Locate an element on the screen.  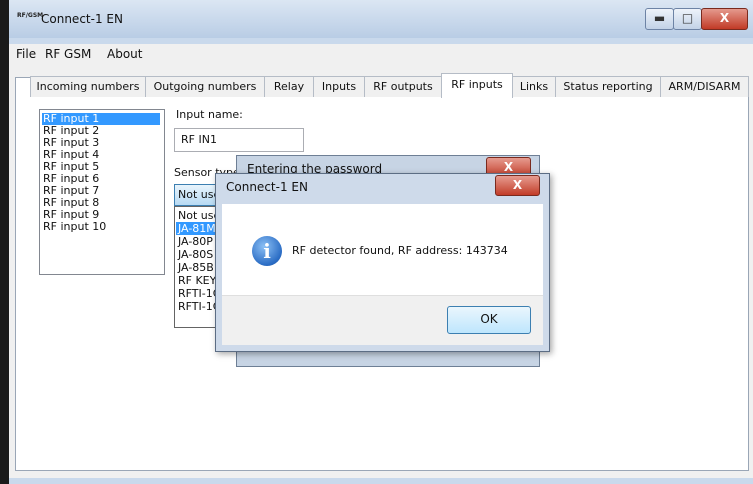
tab-arm-disarm: ARM/DISARM is located at coordinates (704, 86).